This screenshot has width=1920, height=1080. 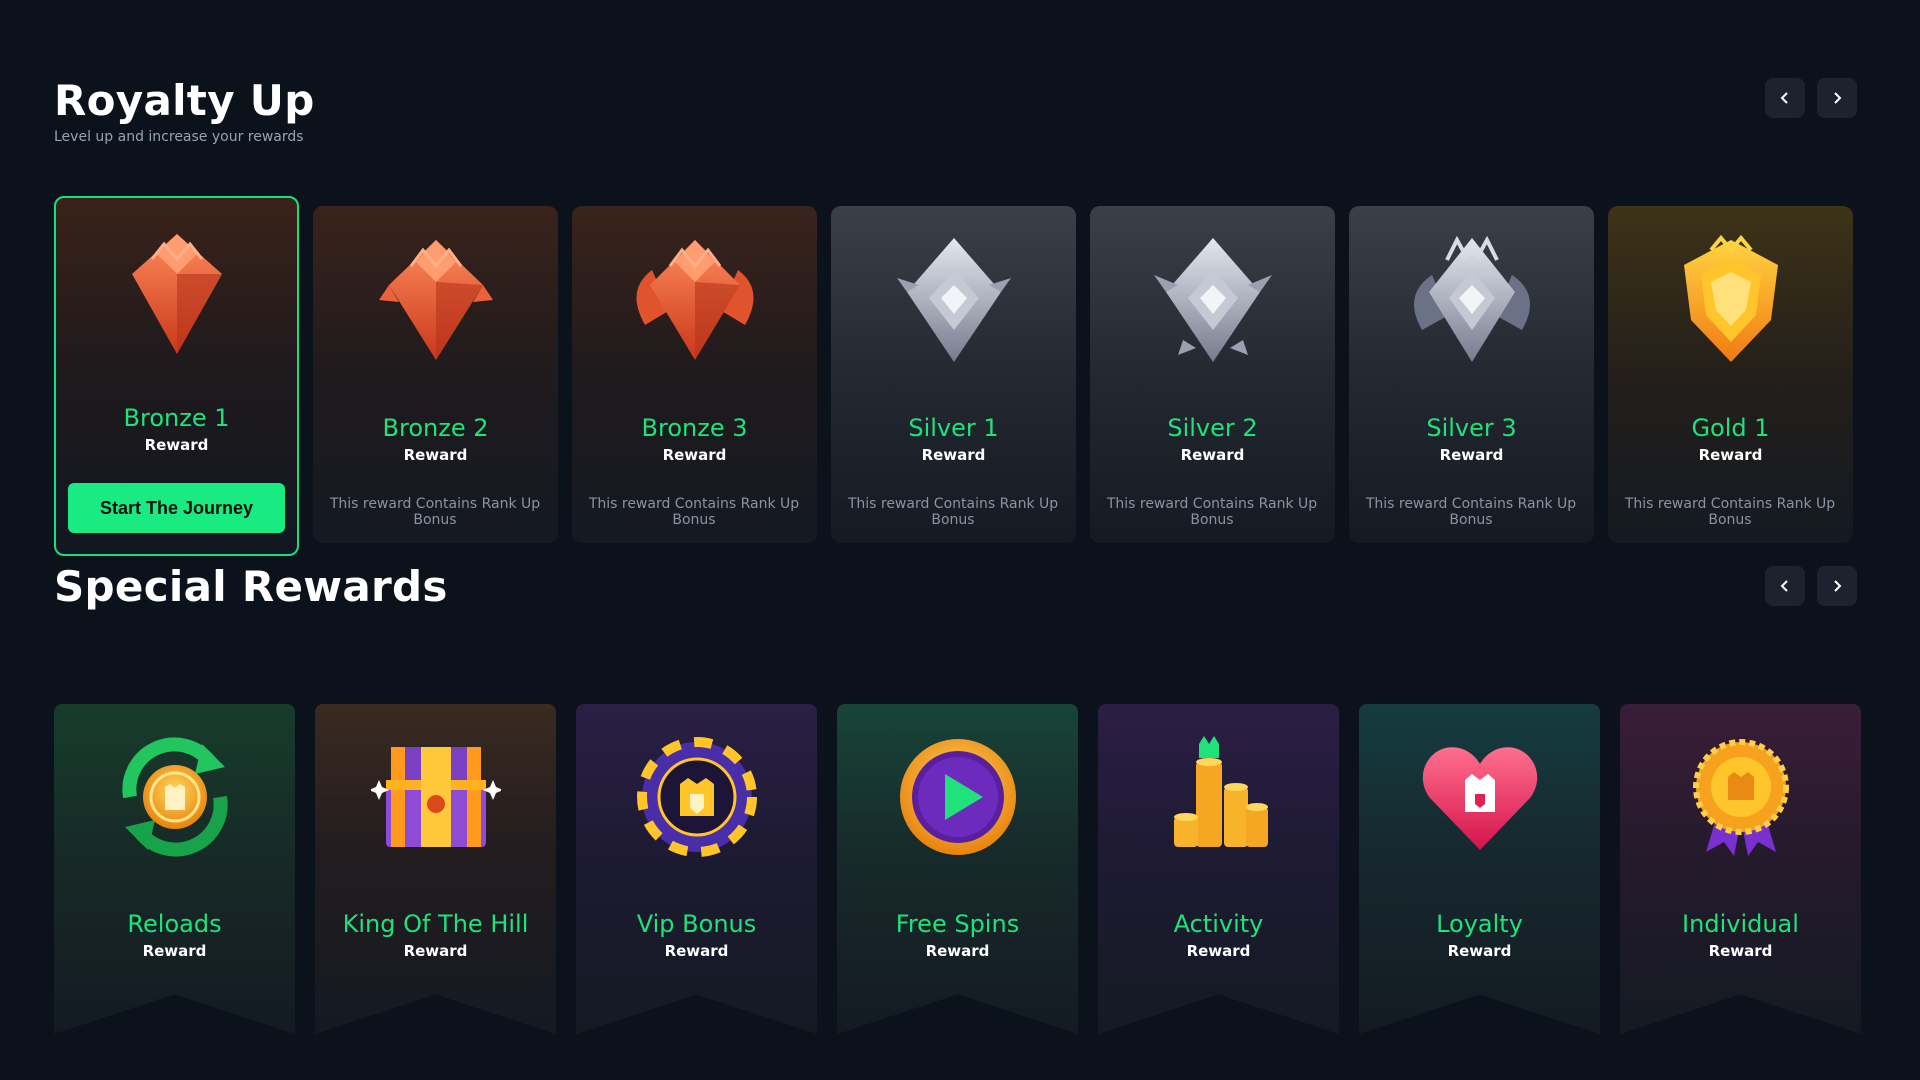 What do you see at coordinates (953, 300) in the screenshot?
I see `silver-rank-1-icon` at bounding box center [953, 300].